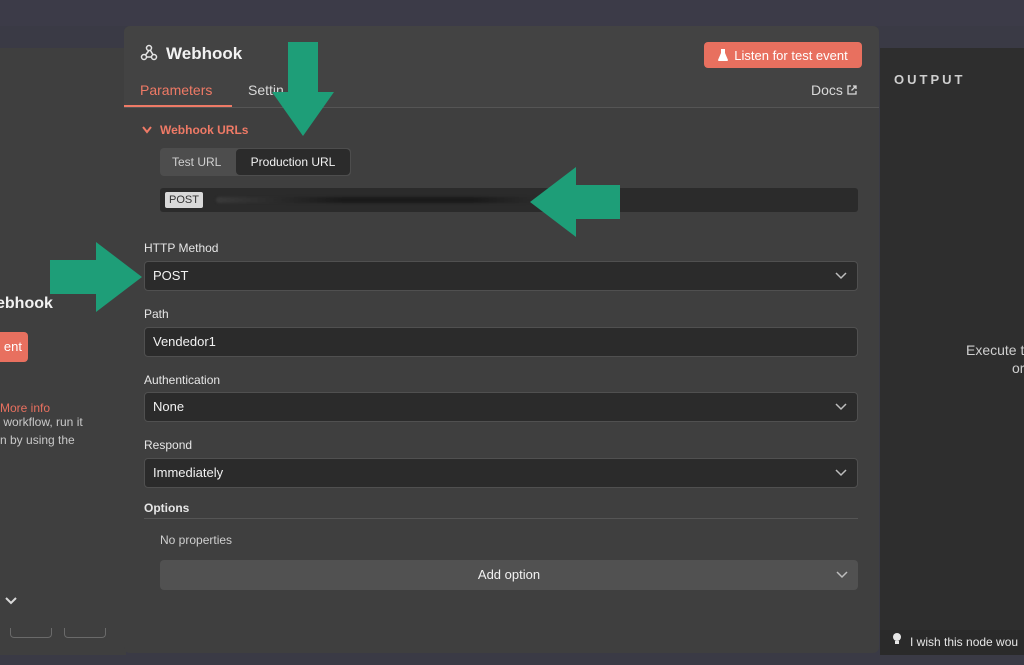 The height and width of the screenshot is (665, 1024). I want to click on add-option-button: Add option, so click(509, 575).